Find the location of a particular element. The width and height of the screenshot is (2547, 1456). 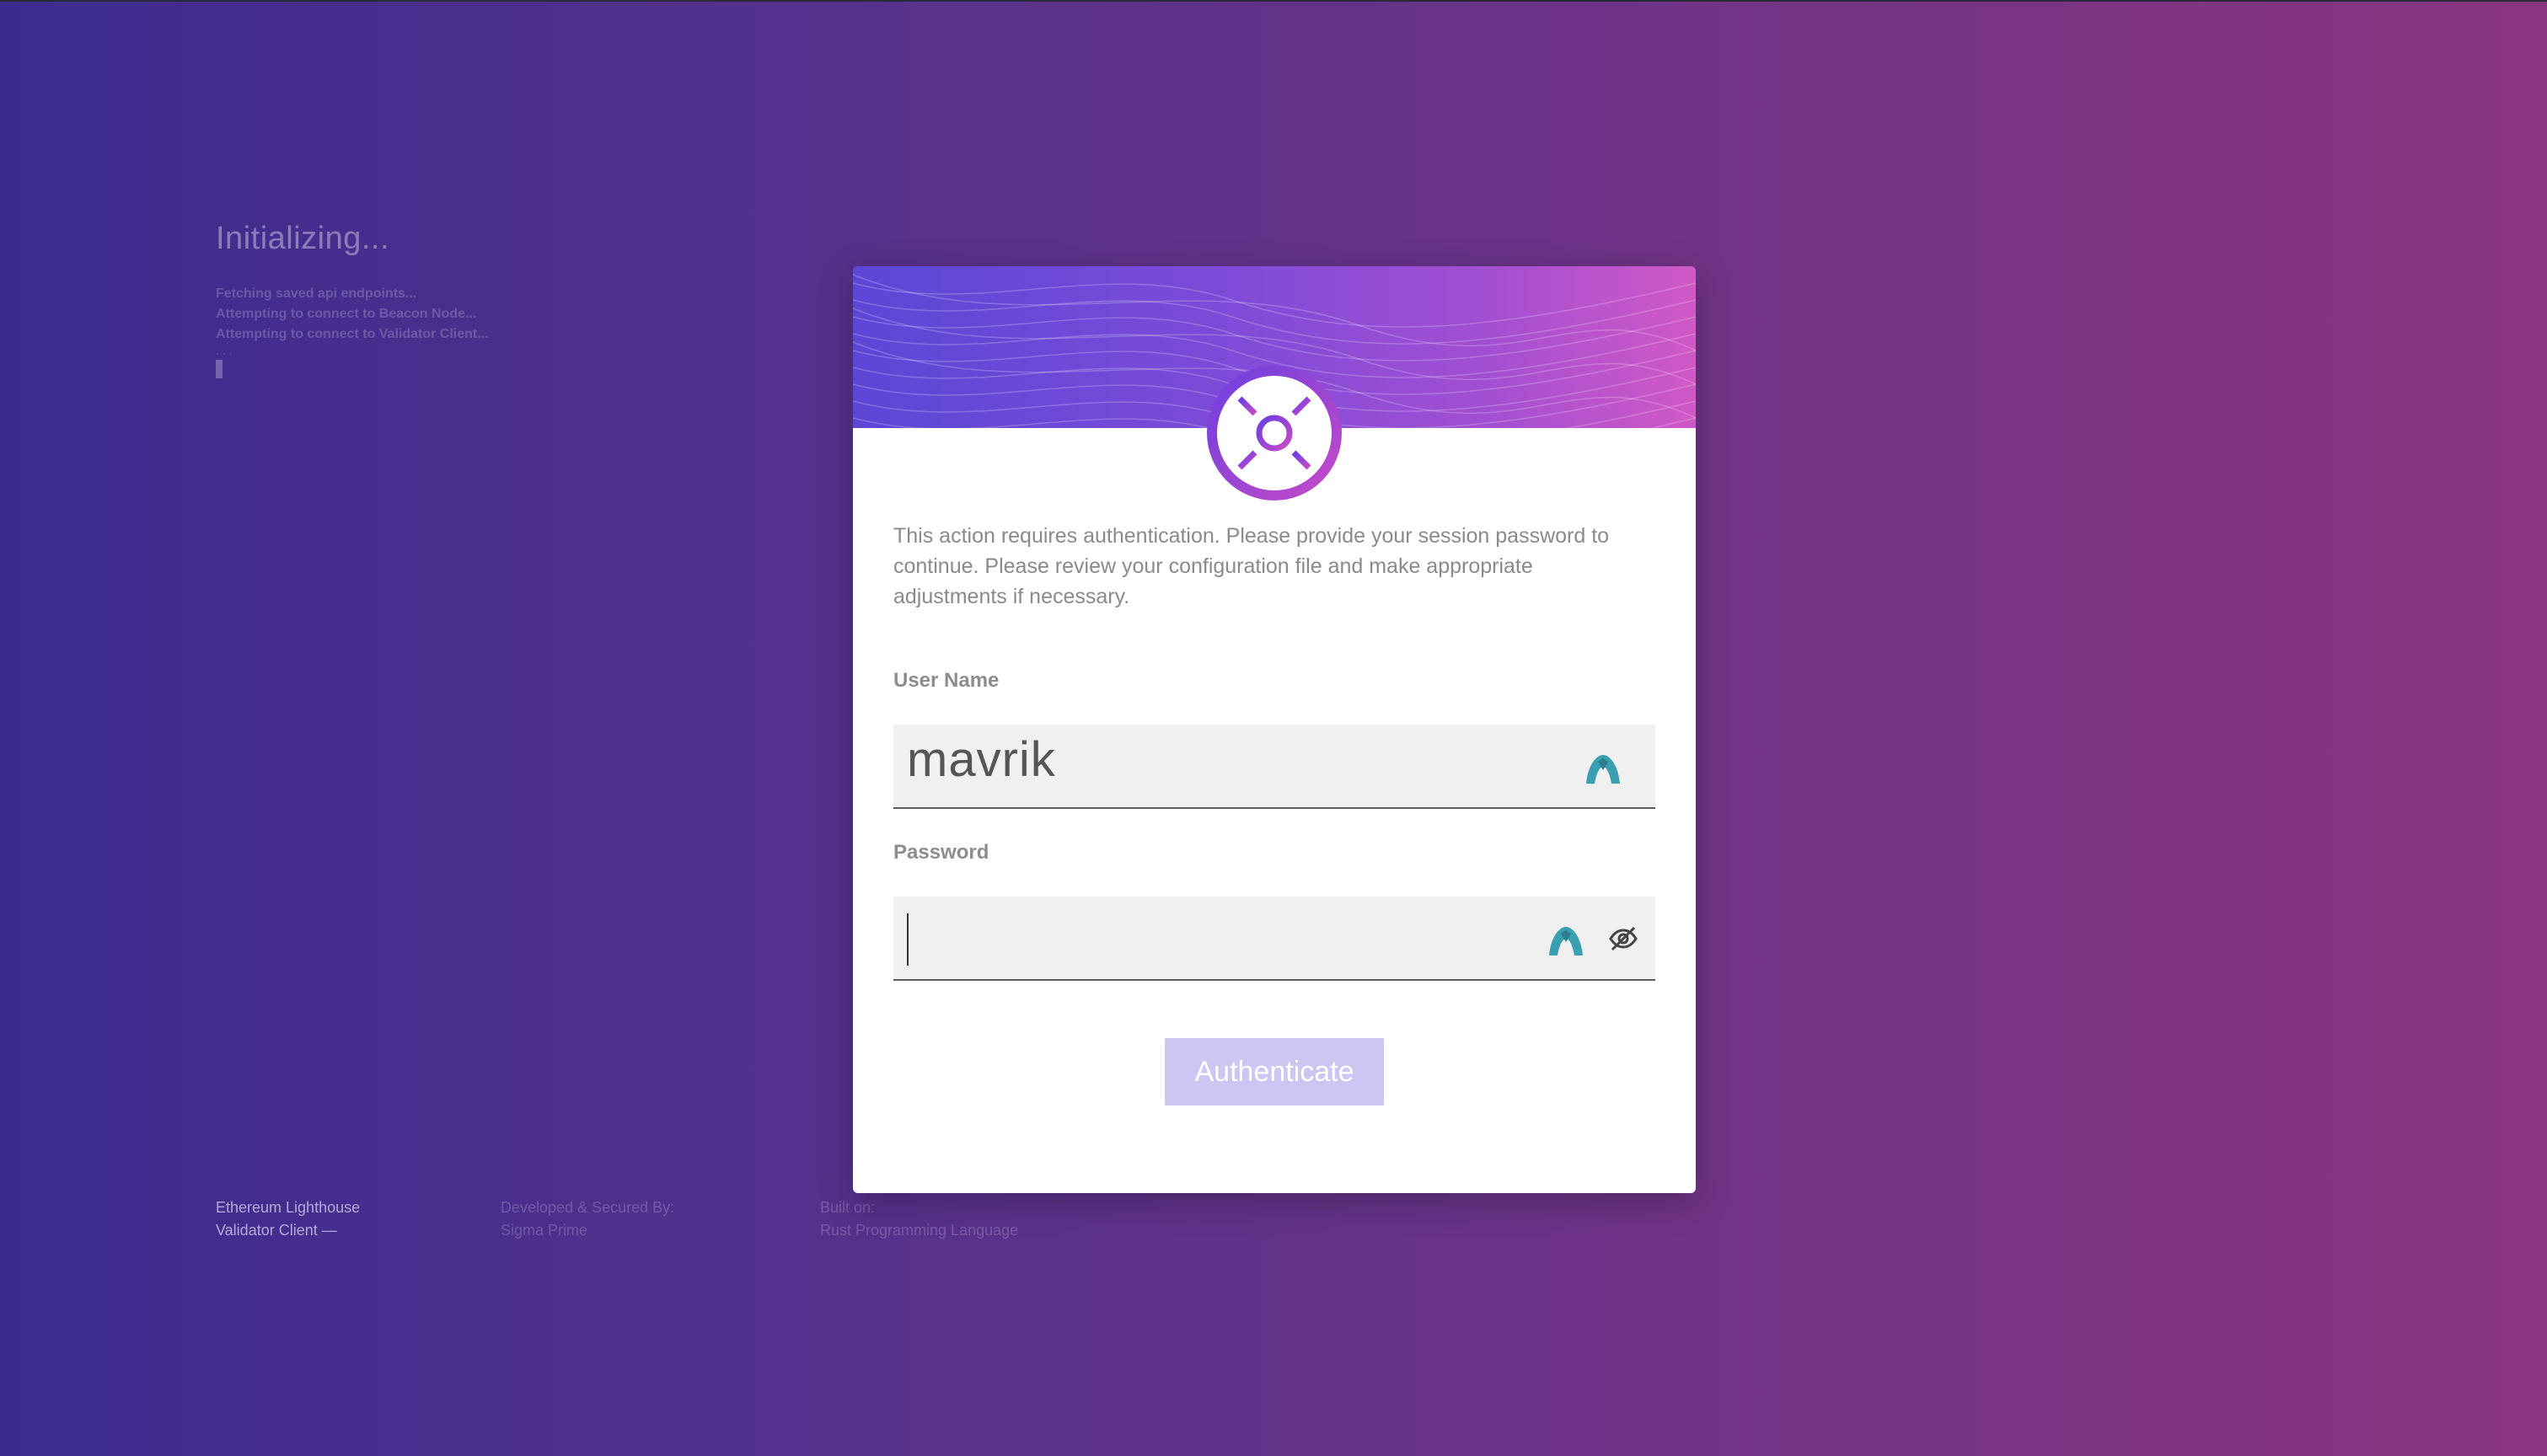

authenticate-button: Authenticate is located at coordinates (1274, 1071).